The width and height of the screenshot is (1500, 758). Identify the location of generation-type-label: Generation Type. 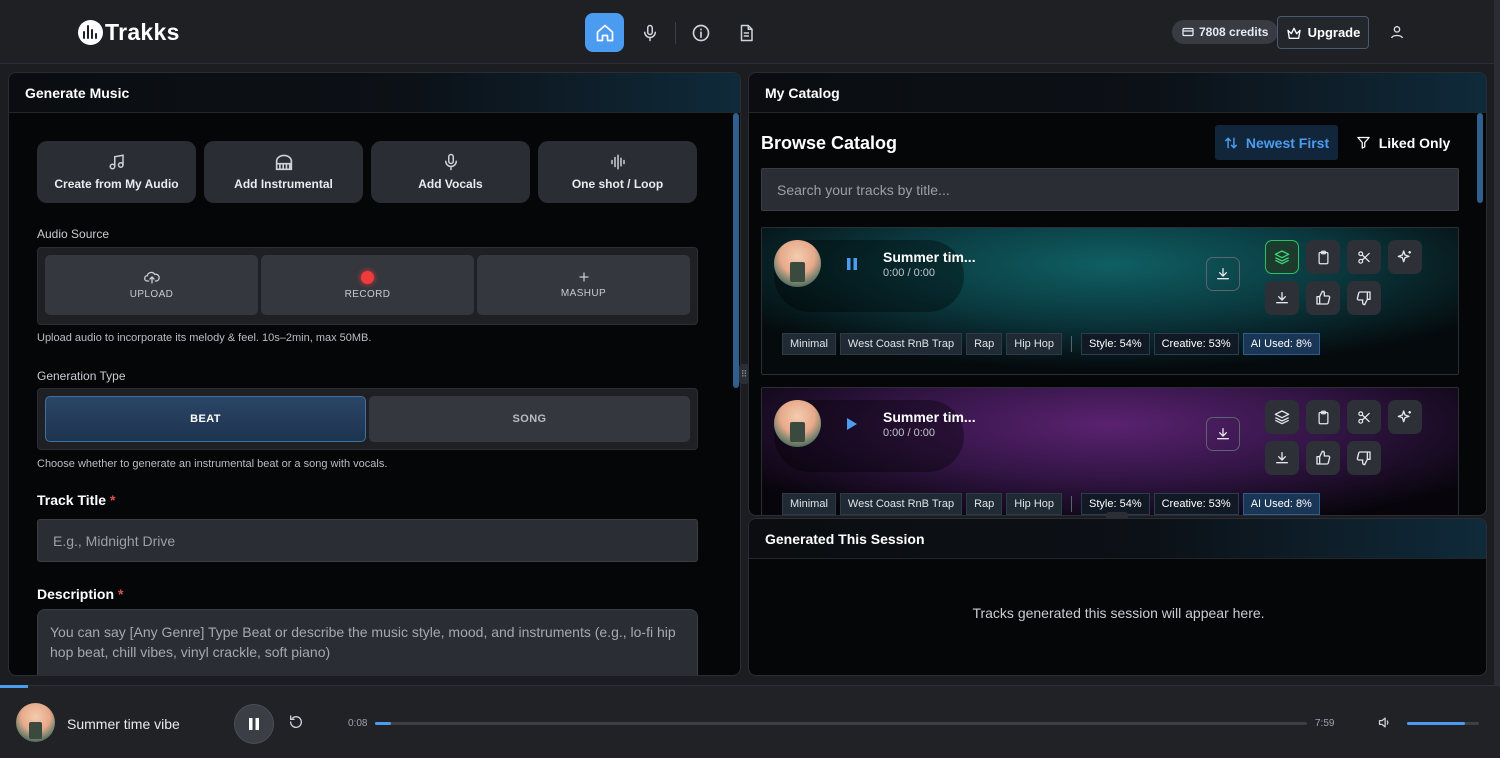
(81, 376).